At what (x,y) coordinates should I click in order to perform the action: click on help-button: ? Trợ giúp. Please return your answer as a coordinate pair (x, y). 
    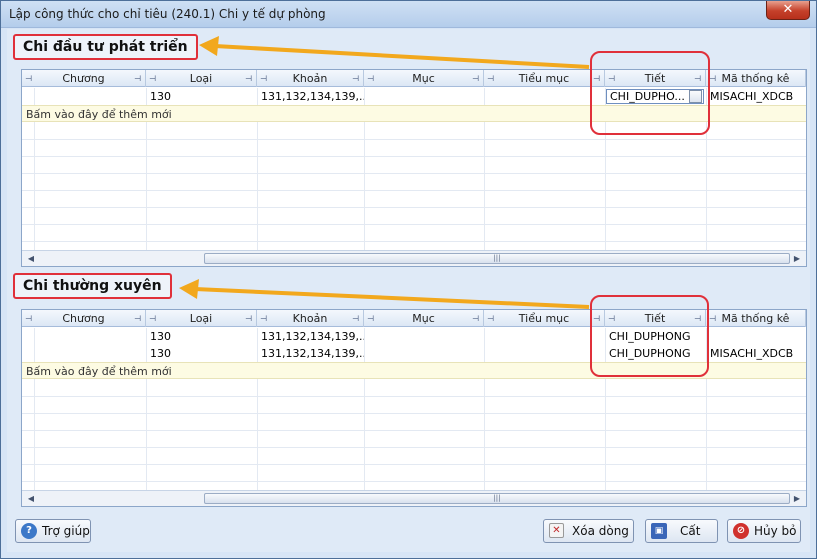
    Looking at the image, I should click on (53, 531).